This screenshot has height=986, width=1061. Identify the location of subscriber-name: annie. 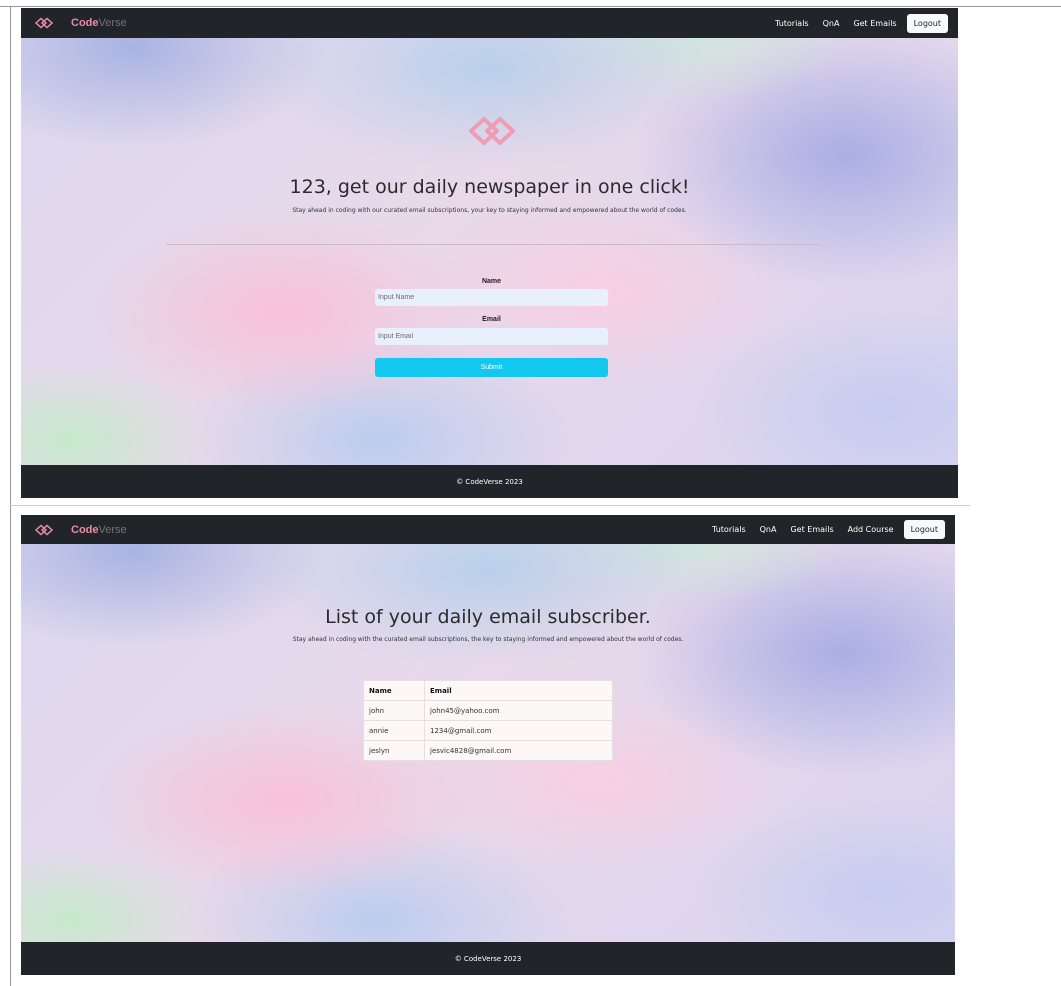
(394, 730).